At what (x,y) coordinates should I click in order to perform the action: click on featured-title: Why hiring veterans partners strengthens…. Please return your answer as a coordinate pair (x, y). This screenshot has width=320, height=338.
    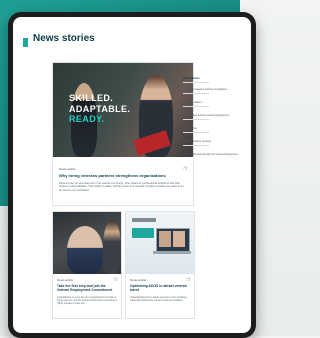
    Looking at the image, I should click on (123, 175).